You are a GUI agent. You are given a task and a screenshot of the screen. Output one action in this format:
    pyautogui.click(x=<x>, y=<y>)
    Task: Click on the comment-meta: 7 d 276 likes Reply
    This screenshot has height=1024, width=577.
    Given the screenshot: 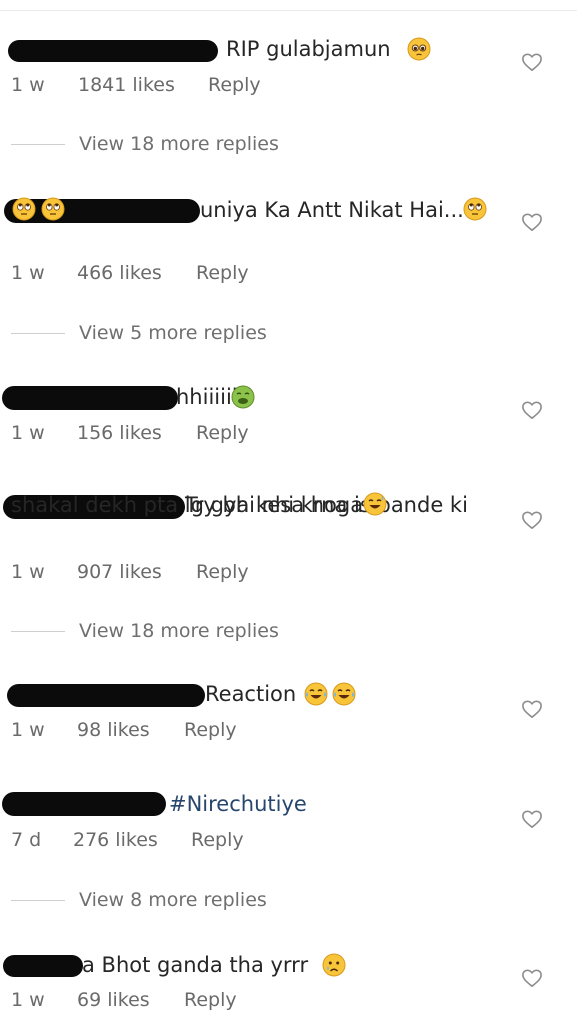 What is the action you would take?
    pyautogui.click(x=127, y=840)
    